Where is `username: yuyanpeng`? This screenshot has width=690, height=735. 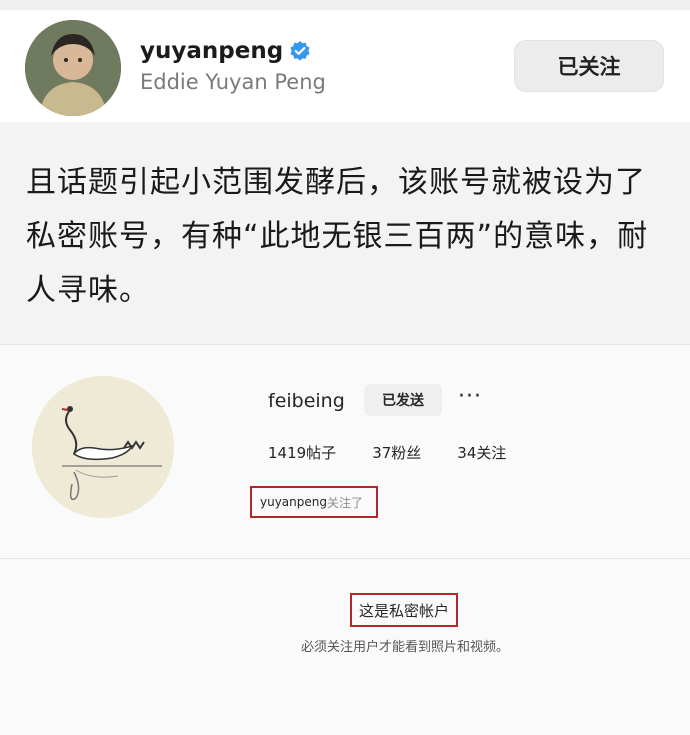 username: yuyanpeng is located at coordinates (211, 51).